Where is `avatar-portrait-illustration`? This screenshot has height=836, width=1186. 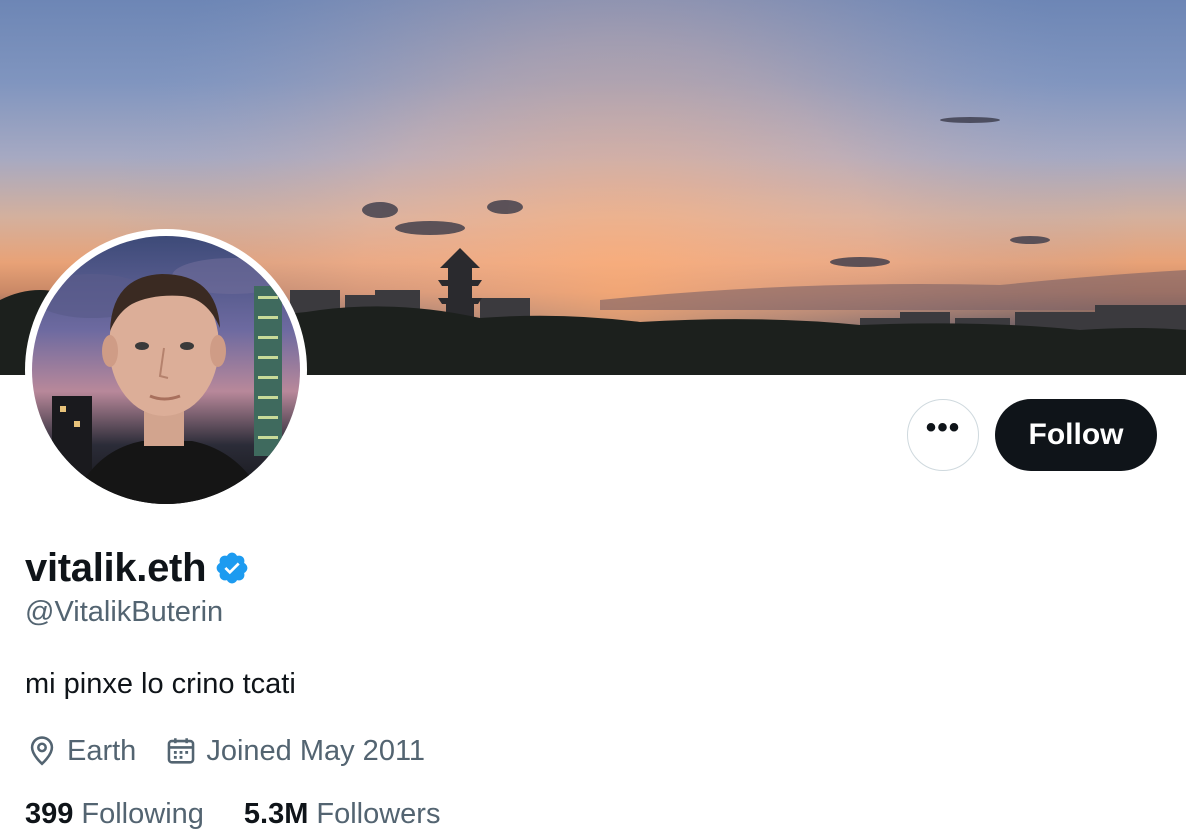
avatar-portrait-illustration is located at coordinates (162, 381).